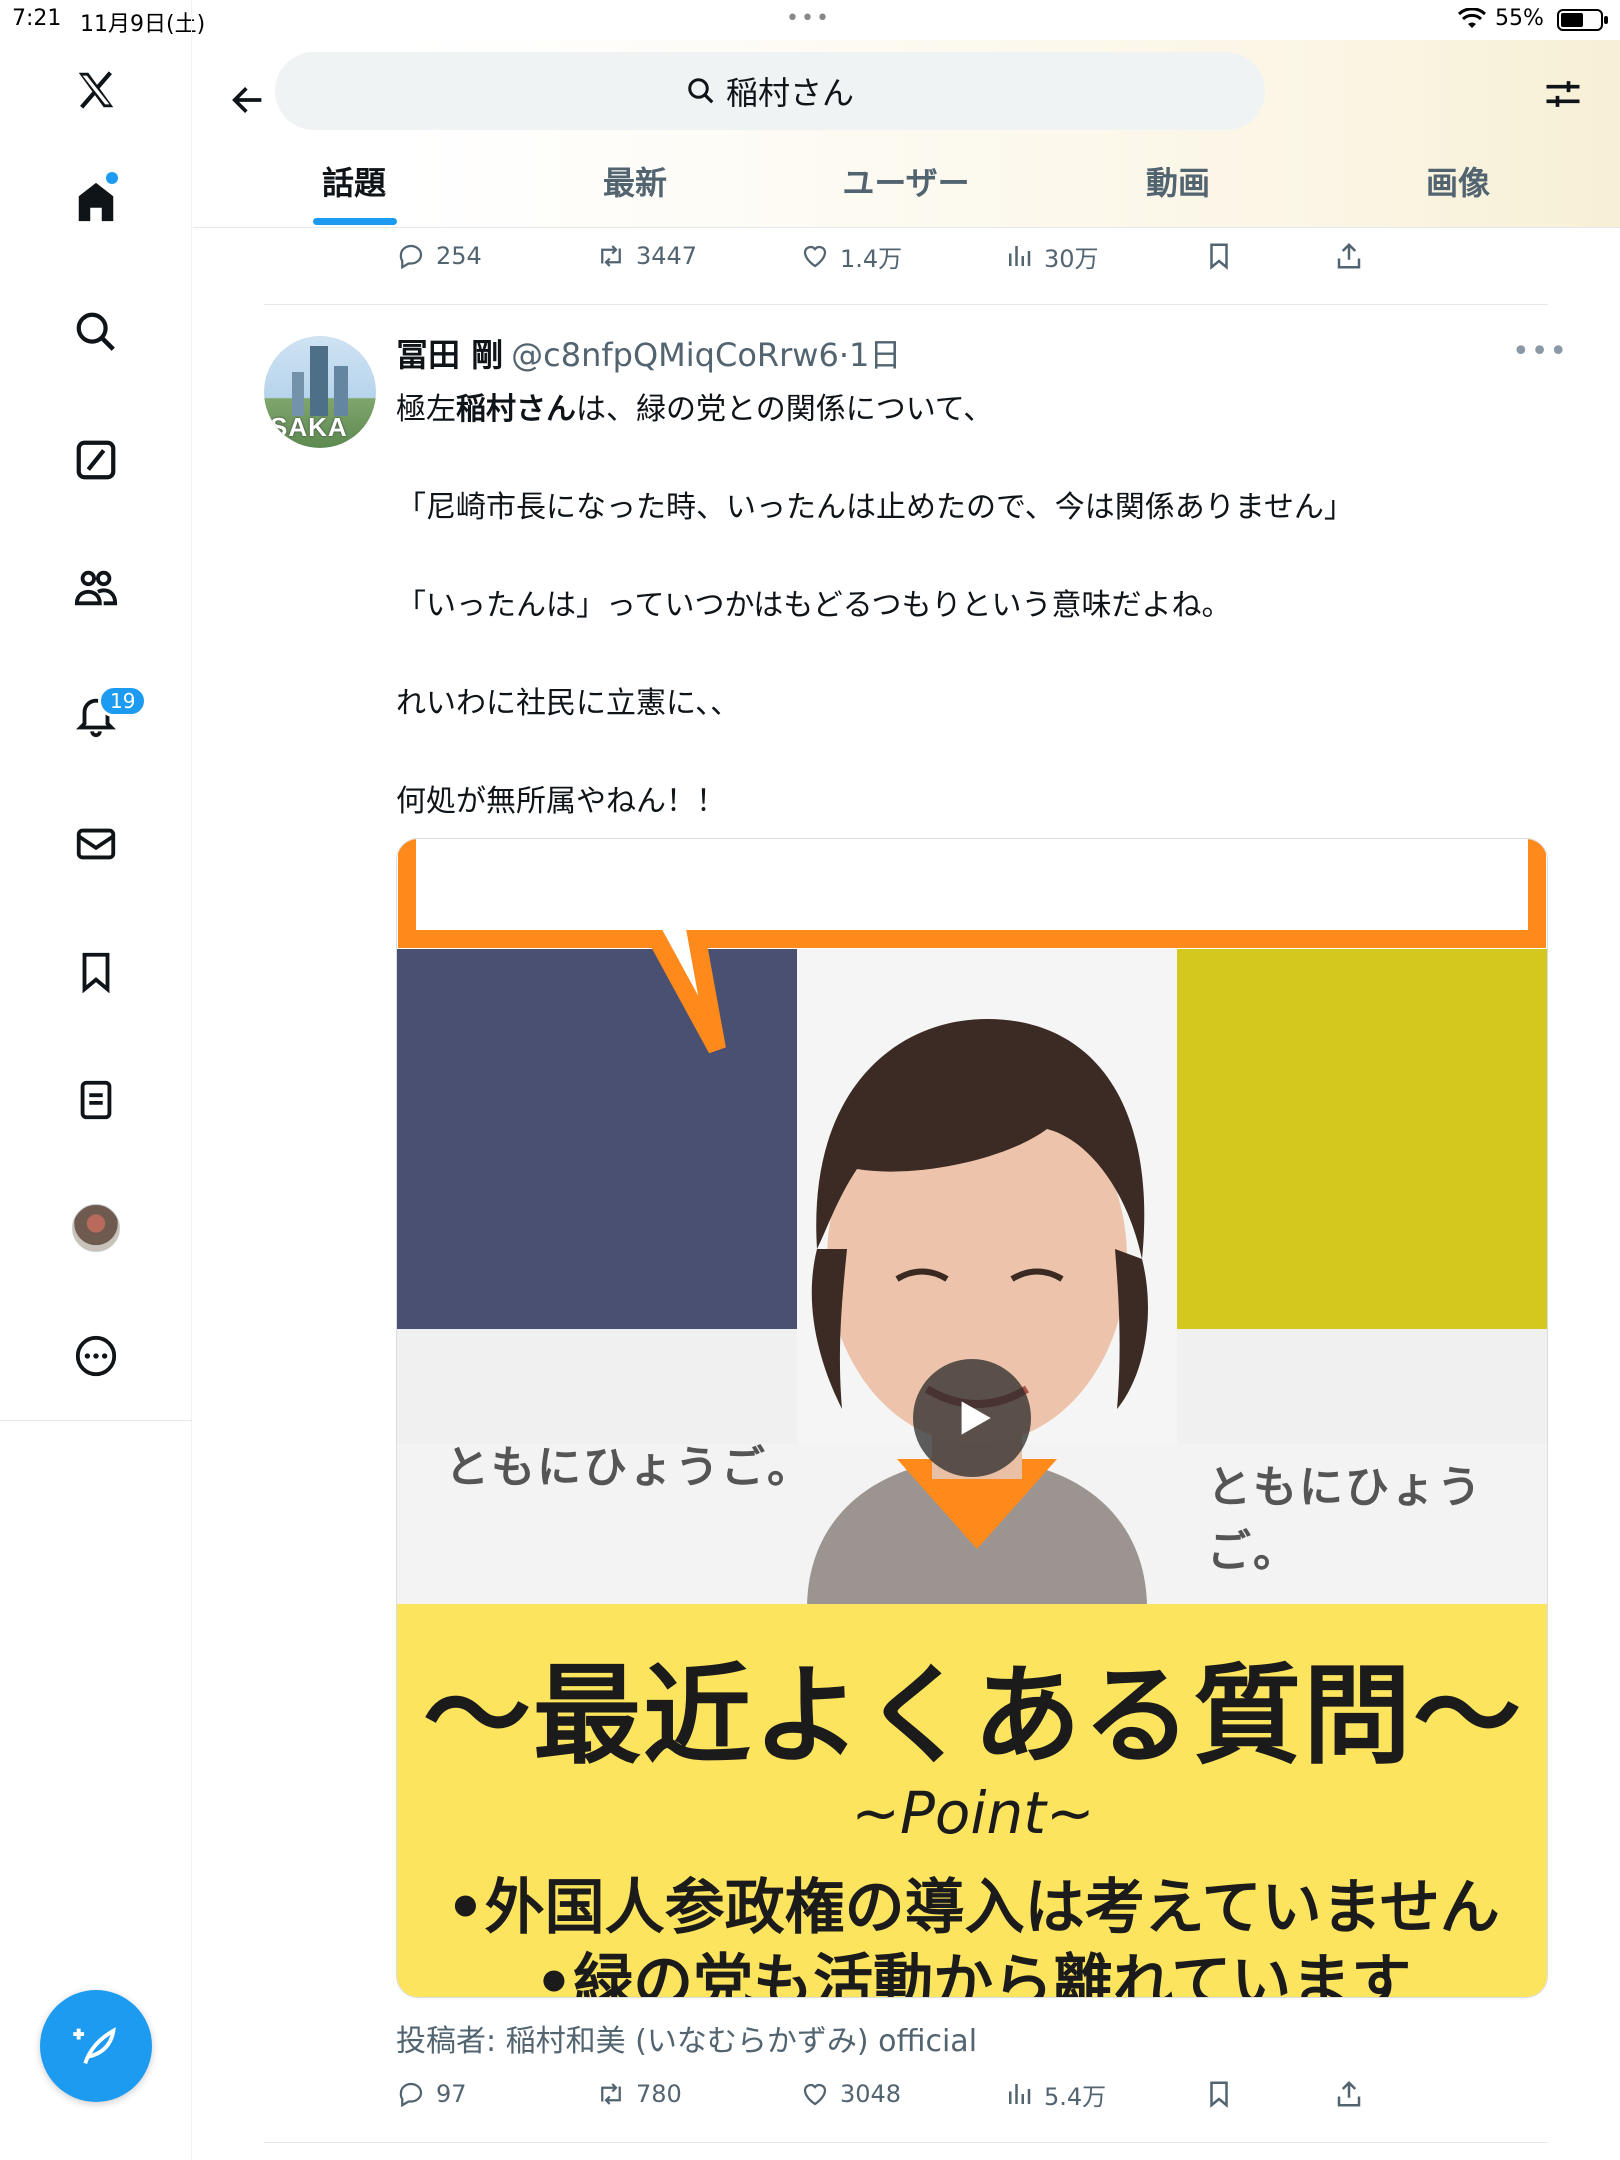  I want to click on tweet-text-line-4: れいわに社民に立憲に、、, so click(568, 703).